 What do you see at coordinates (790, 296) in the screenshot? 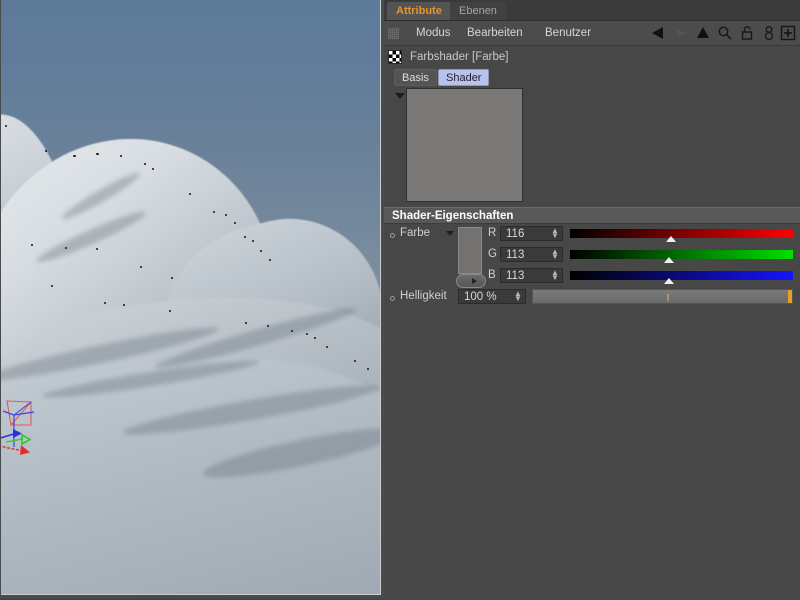
I see `brightness-slider-handle` at bounding box center [790, 296].